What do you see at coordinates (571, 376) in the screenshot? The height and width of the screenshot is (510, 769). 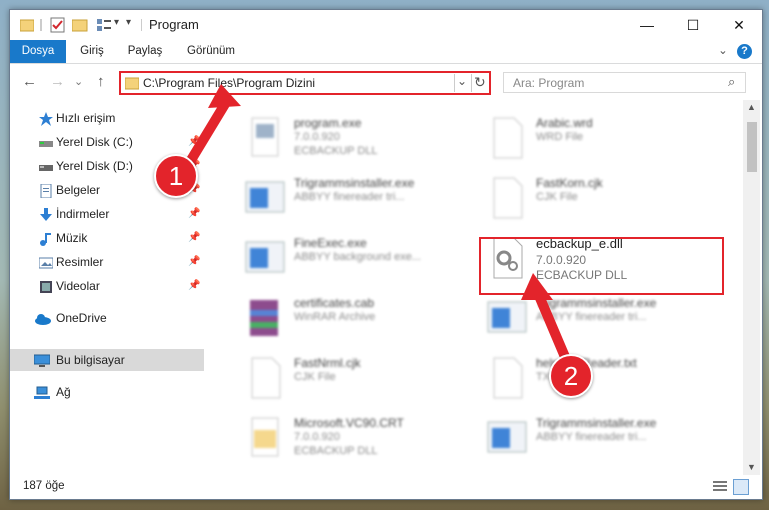 I see `step-badge-2: 2` at bounding box center [571, 376].